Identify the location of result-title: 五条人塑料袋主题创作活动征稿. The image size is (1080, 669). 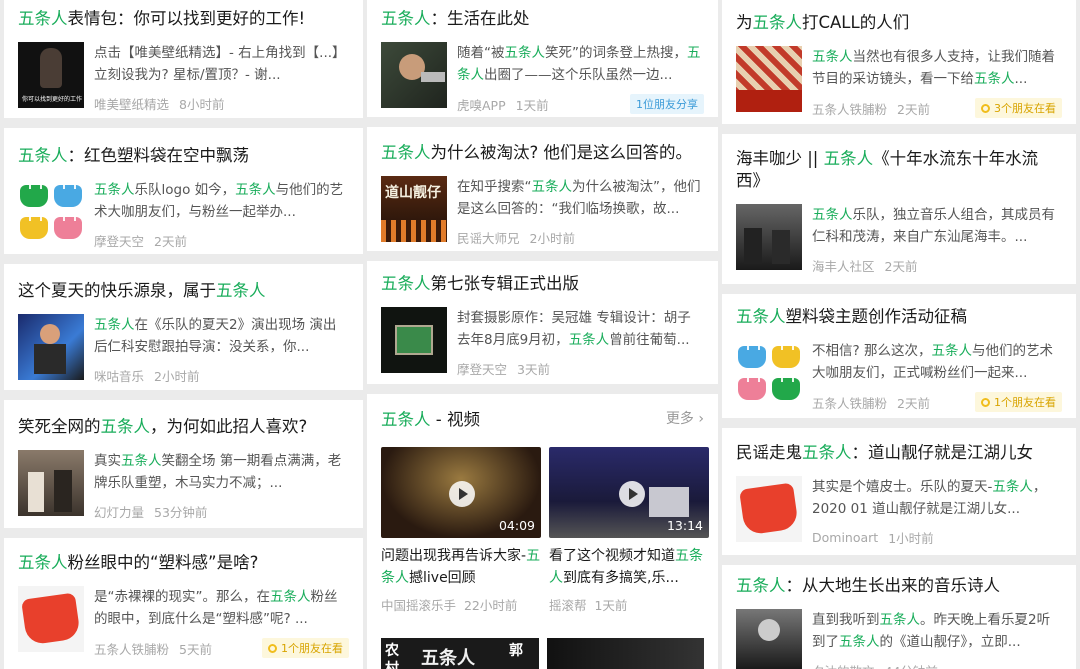
(899, 317).